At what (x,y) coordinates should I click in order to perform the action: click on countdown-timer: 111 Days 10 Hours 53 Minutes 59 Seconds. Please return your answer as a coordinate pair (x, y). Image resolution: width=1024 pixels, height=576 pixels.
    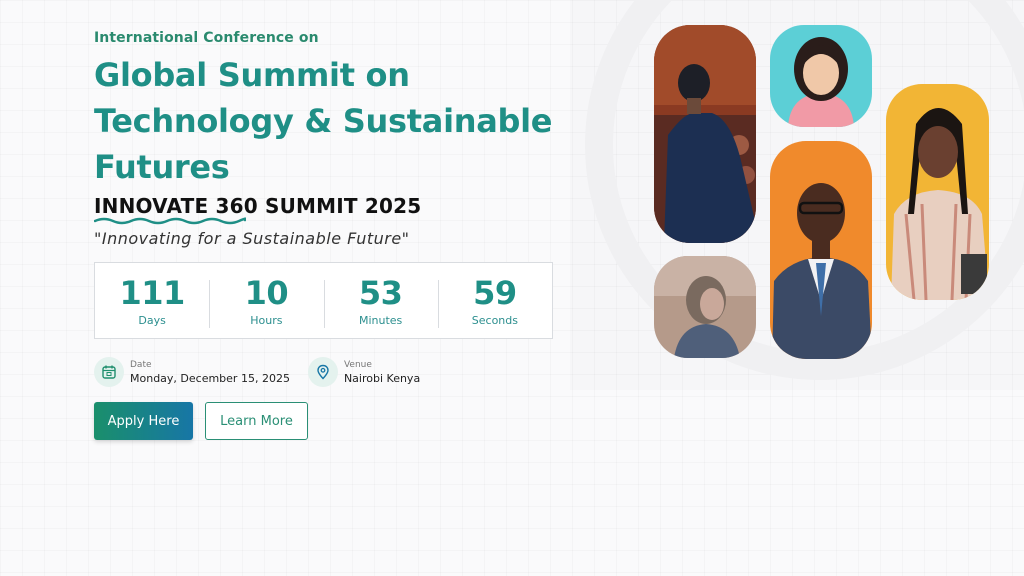
    Looking at the image, I should click on (323, 300).